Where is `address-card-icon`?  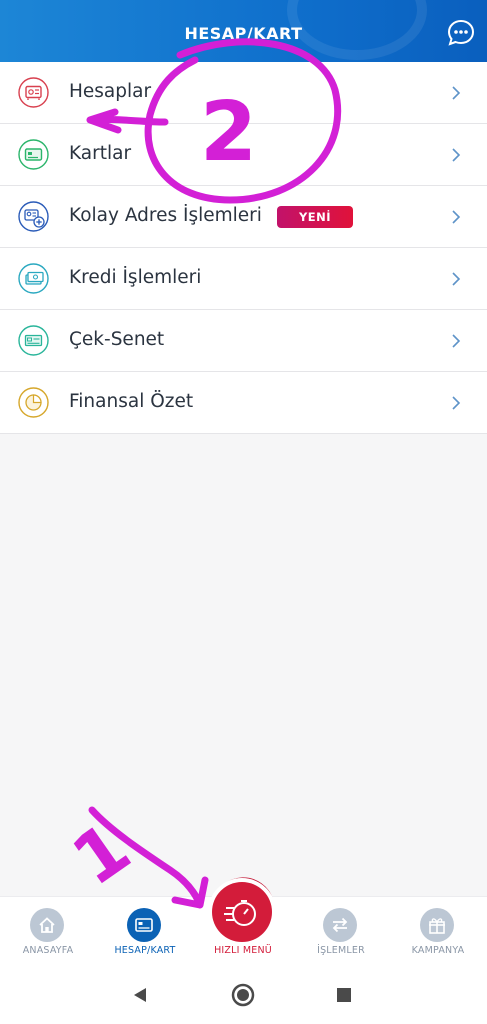 address-card-icon is located at coordinates (33, 216).